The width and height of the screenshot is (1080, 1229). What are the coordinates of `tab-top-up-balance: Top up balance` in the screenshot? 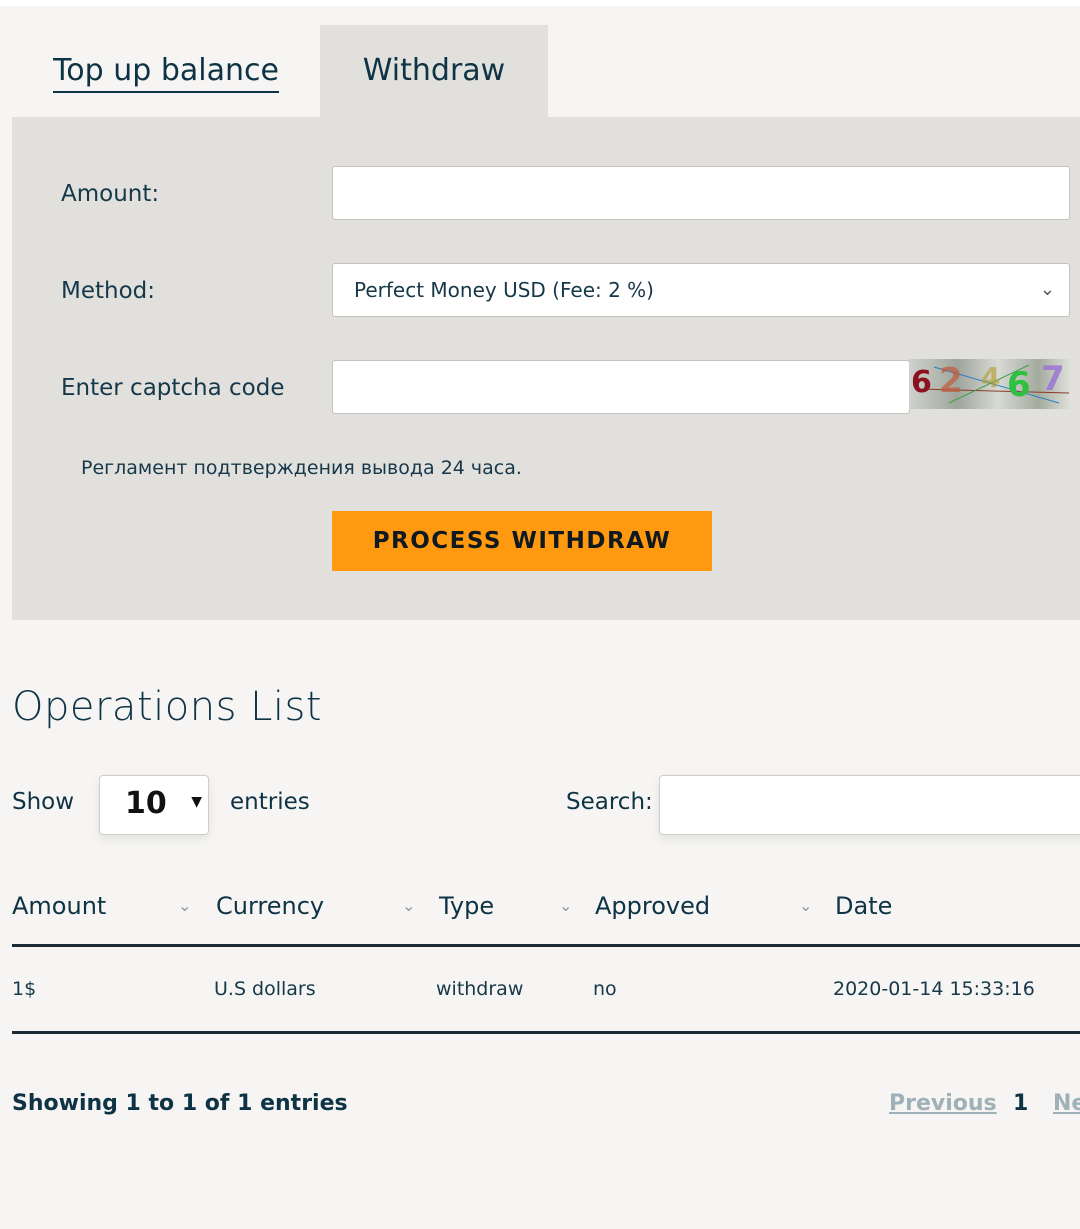 It's located at (166, 71).